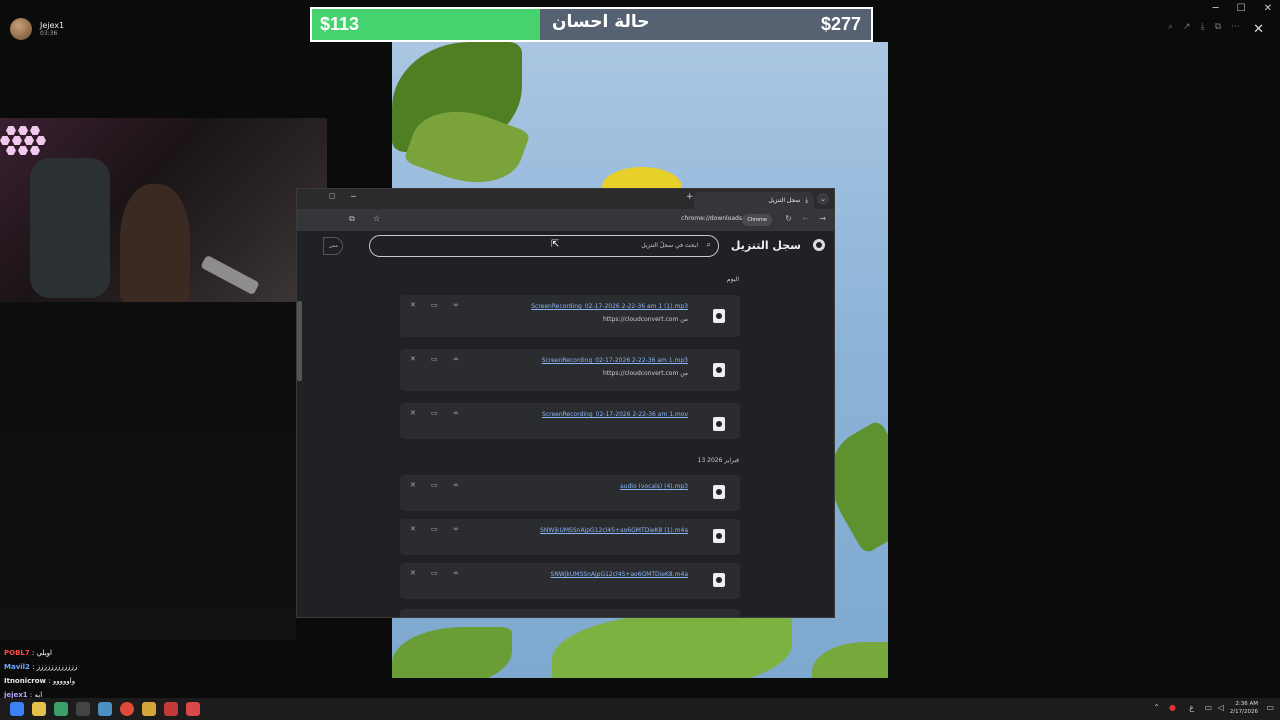 The image size is (1280, 720). Describe the element at coordinates (1268, 8) in the screenshot. I see `close-icon: ✕` at that location.